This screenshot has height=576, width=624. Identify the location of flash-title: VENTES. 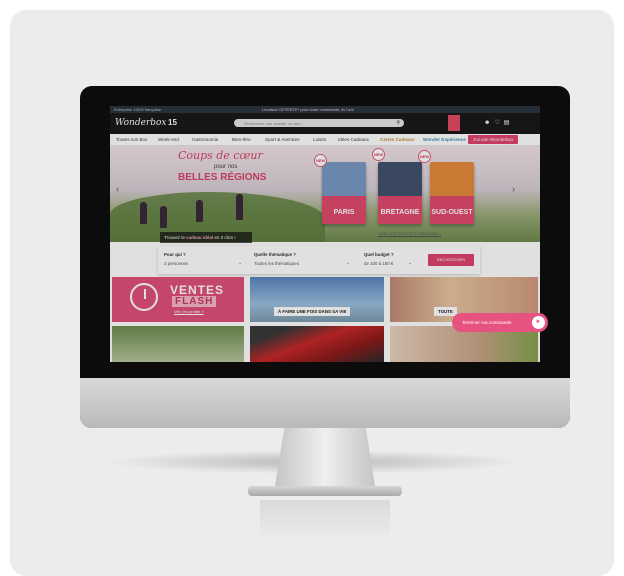
(197, 290).